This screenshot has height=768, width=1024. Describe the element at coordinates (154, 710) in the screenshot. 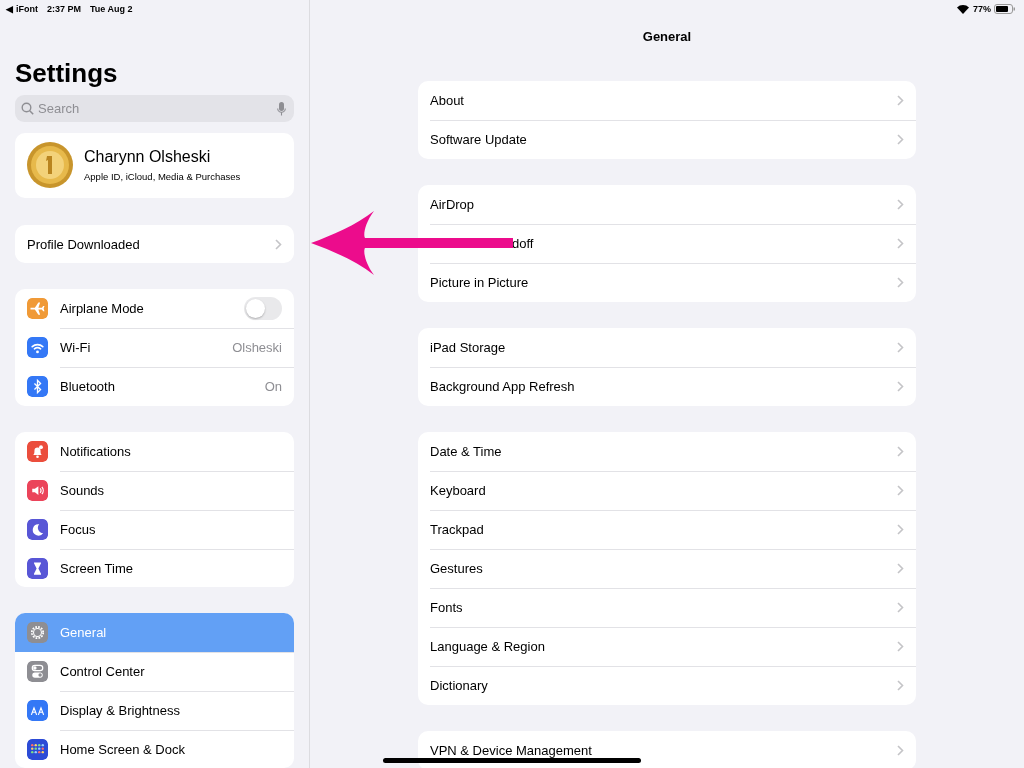

I see `sidebar-item: Display & Brightness` at that location.